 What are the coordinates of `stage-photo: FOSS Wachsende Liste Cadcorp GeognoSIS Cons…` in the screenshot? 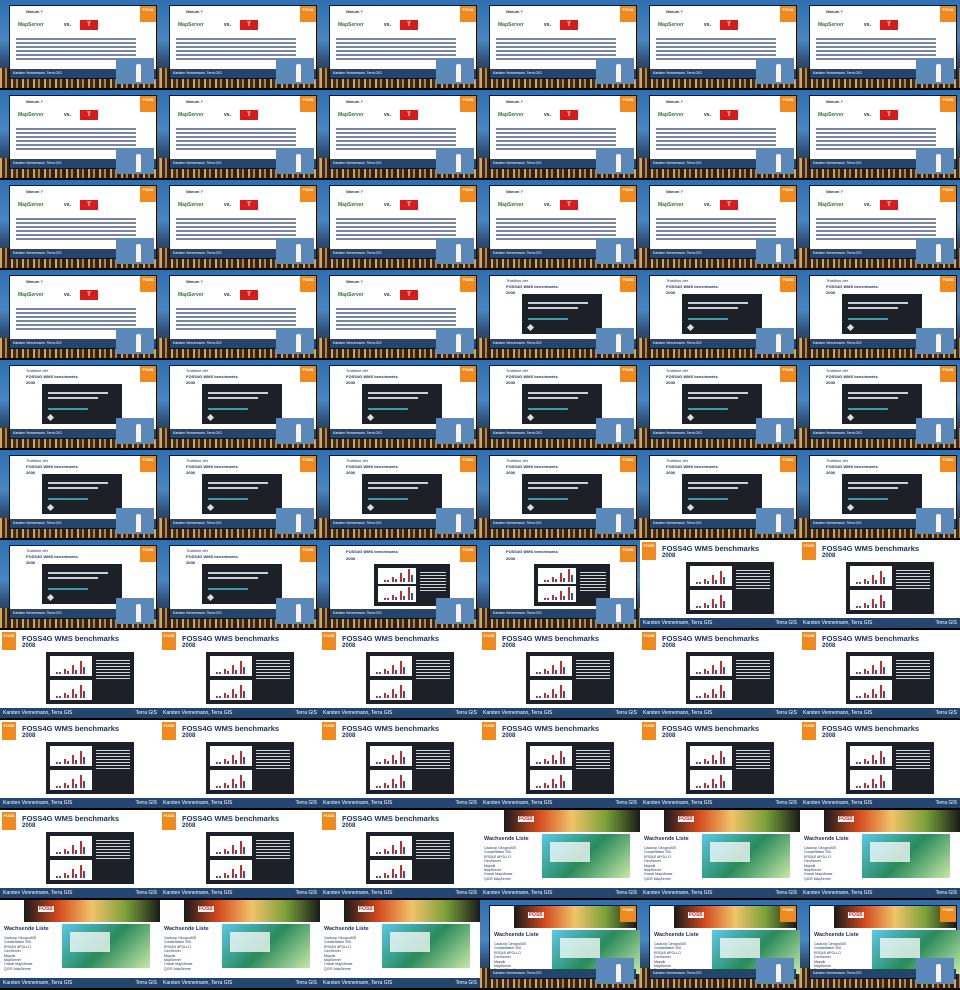 It's located at (560, 944).